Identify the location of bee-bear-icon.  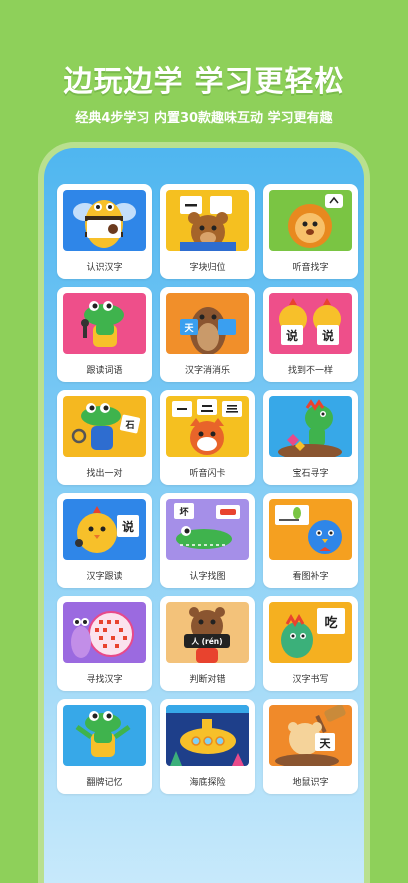
(104, 220).